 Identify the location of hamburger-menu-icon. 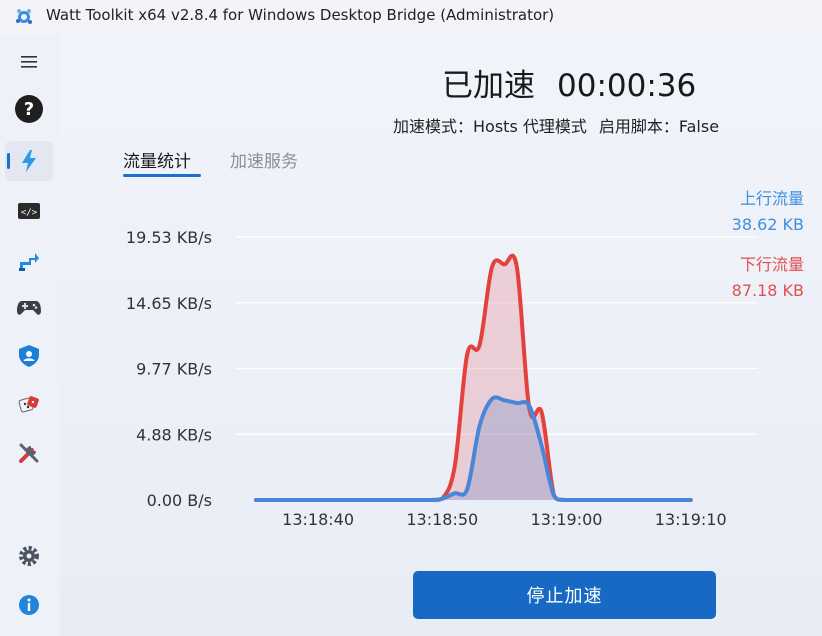
(29, 62).